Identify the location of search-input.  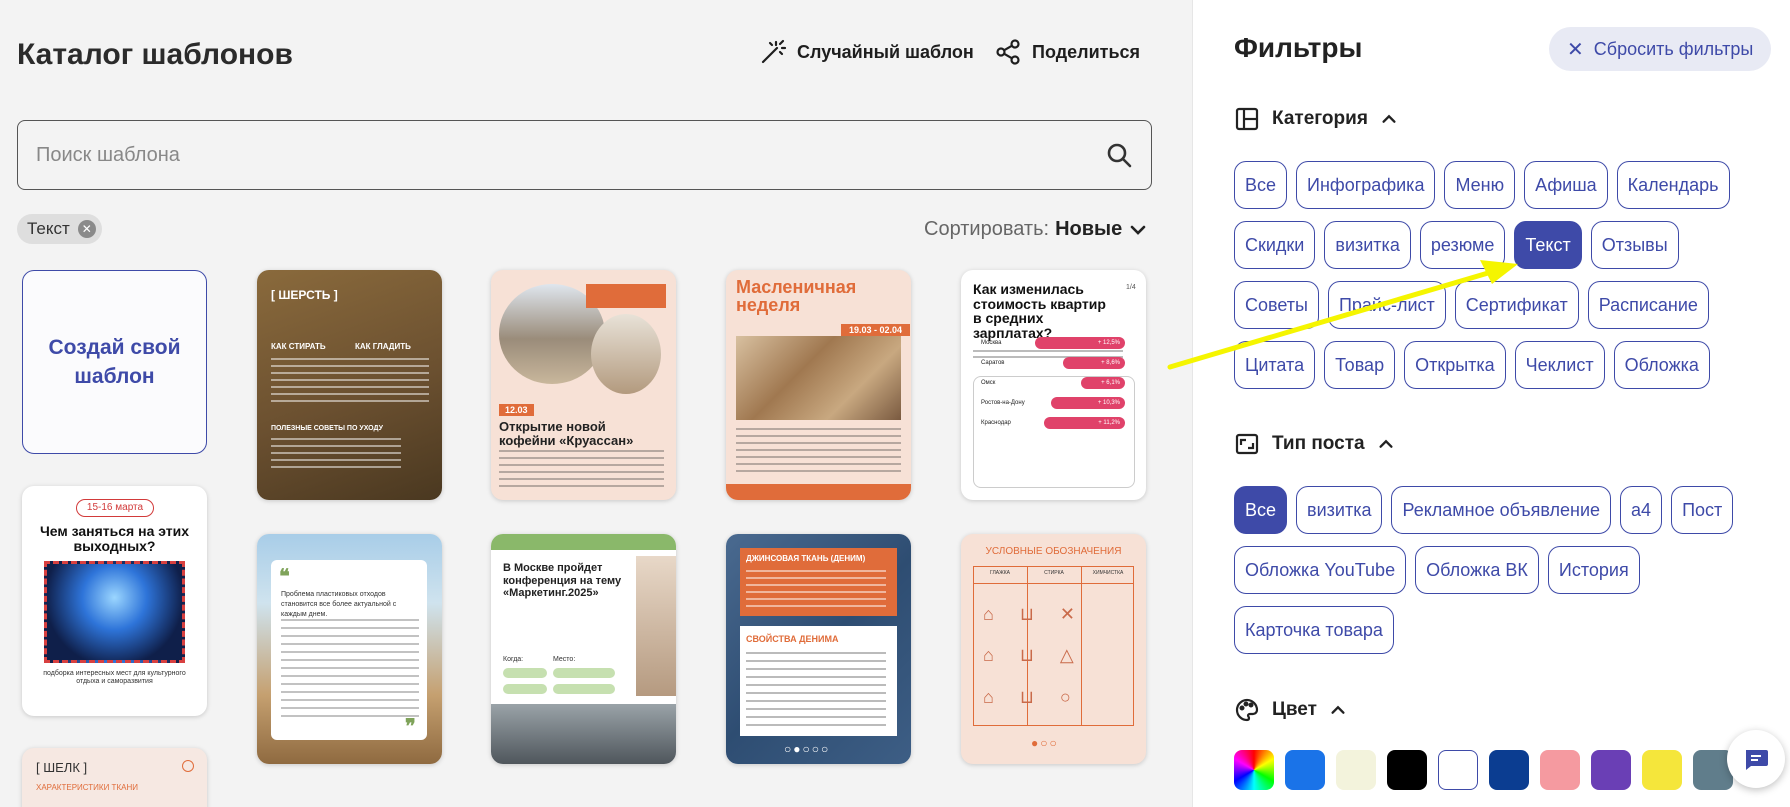
(570, 155).